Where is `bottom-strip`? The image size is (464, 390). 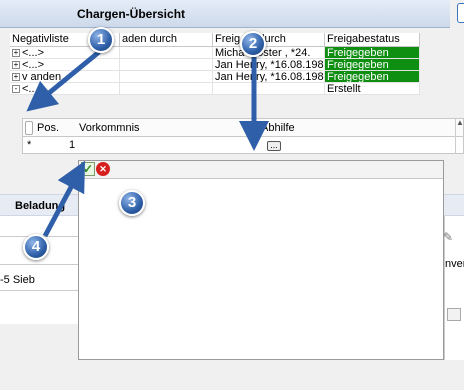
bottom-strip is located at coordinates (232, 375).